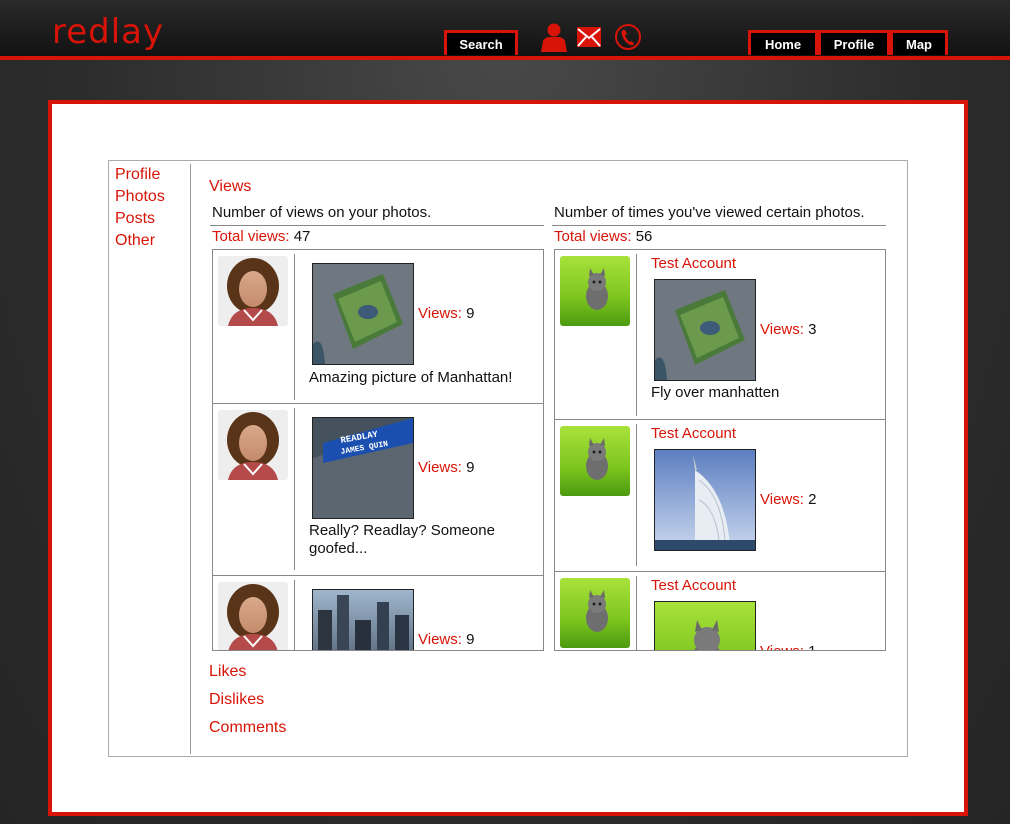  I want to click on list-item: Views: 9, so click(378, 613).